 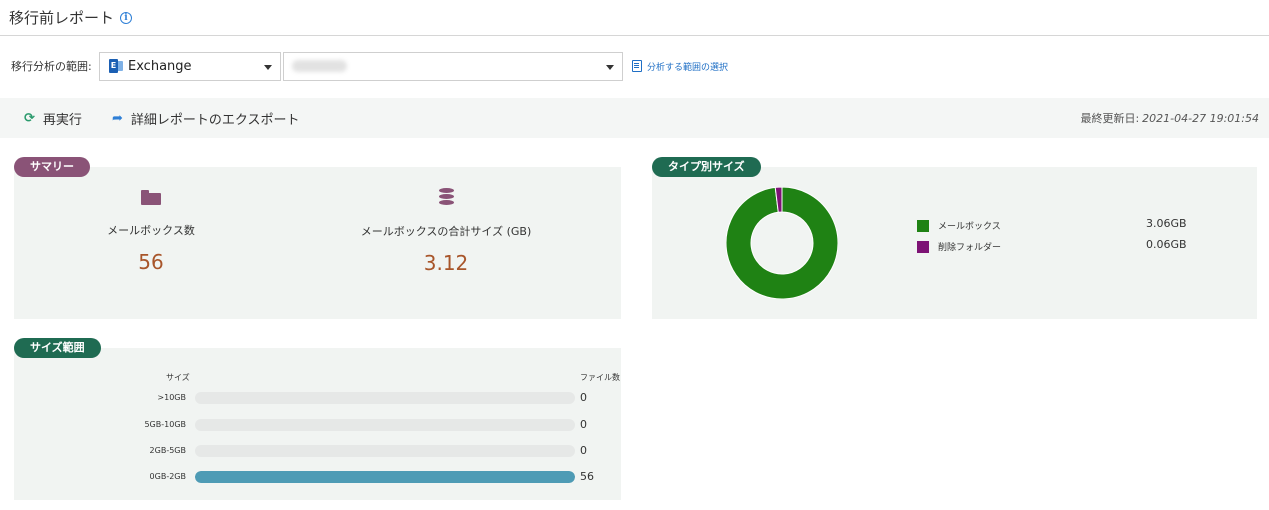 I want to click on rerun-label: 再実行, so click(x=62, y=120).